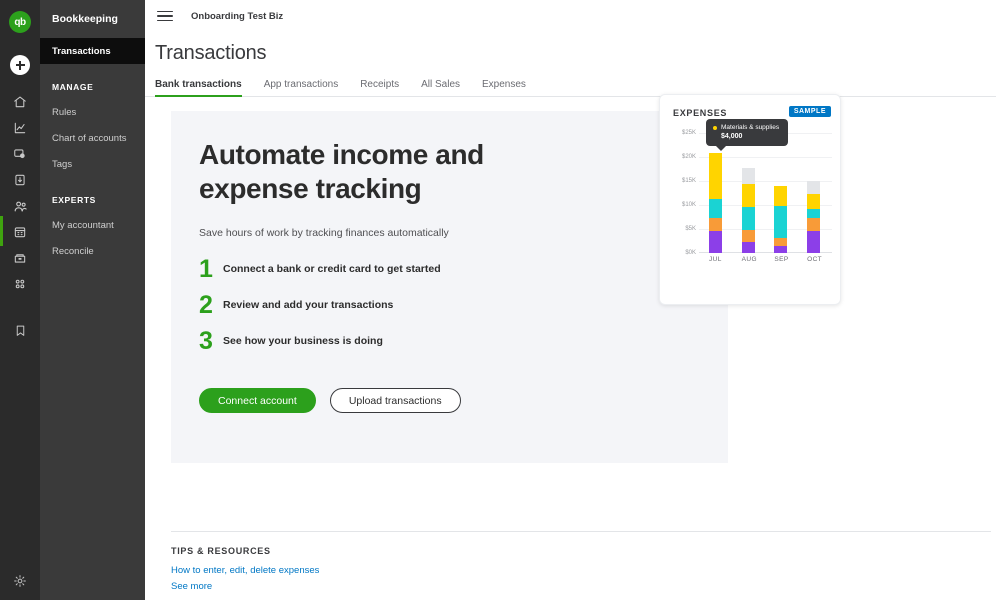  I want to click on customers-icon, so click(20, 154).